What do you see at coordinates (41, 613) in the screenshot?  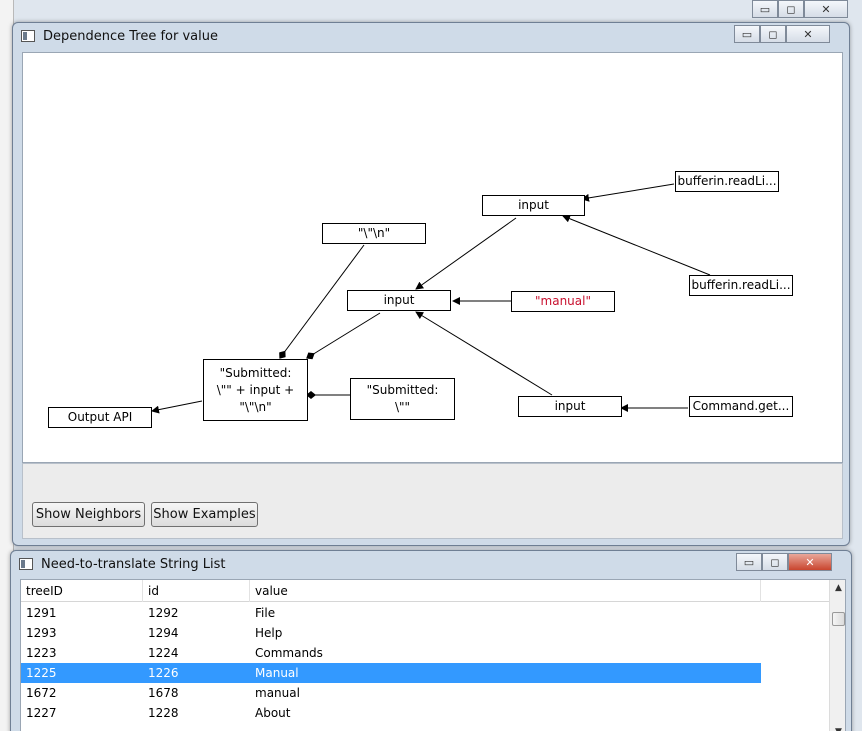 I see `cell-treeid: 1291` at bounding box center [41, 613].